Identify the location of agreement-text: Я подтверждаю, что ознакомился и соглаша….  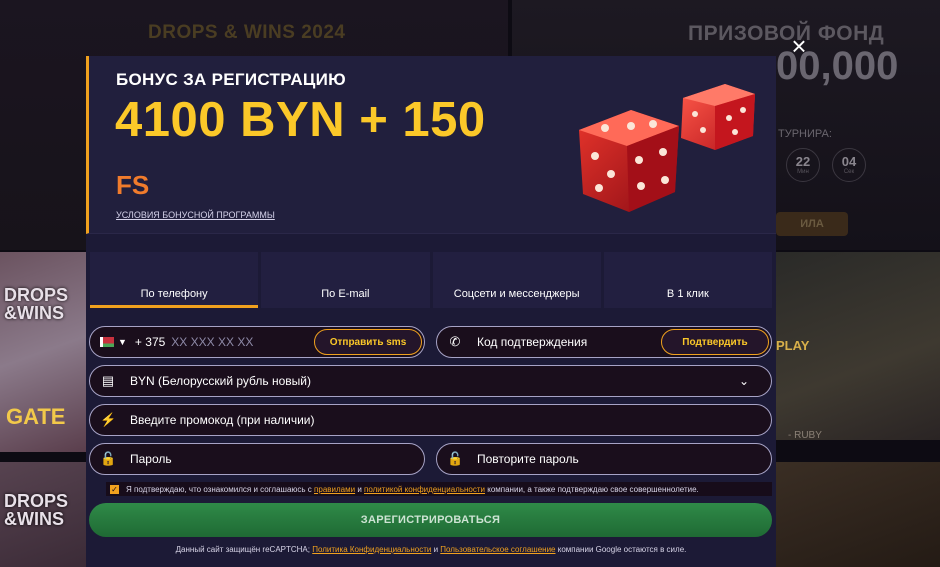
(219, 489).